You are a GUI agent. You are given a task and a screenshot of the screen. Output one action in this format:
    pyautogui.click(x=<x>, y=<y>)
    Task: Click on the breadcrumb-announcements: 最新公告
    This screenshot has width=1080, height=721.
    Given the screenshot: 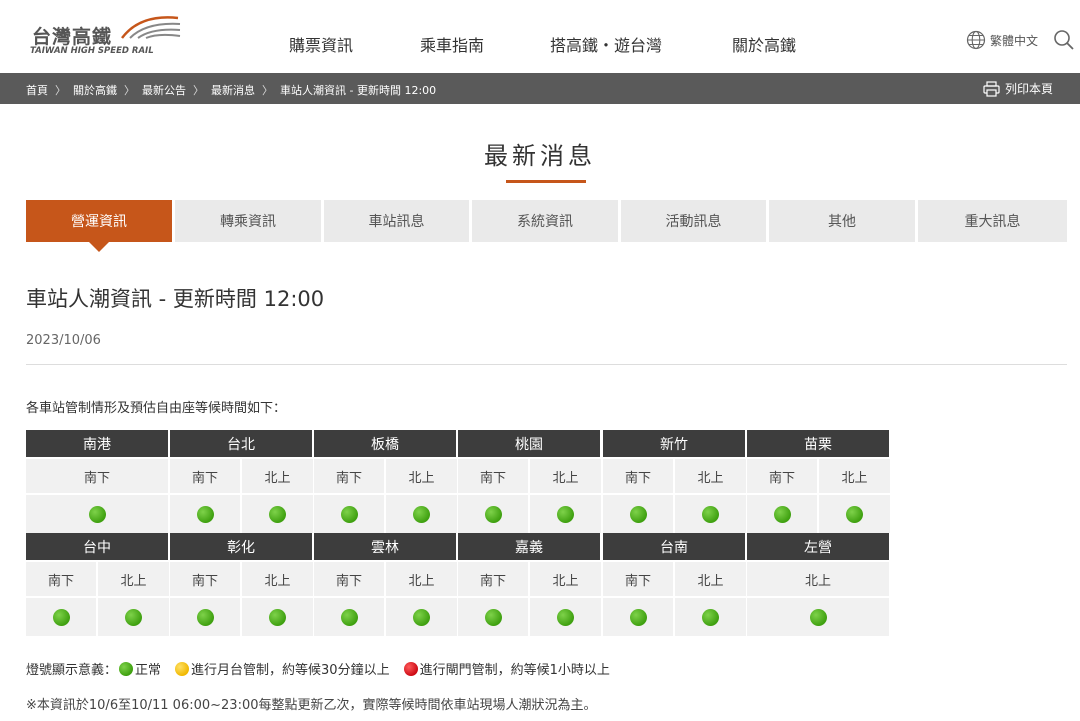 What is the action you would take?
    pyautogui.click(x=164, y=90)
    